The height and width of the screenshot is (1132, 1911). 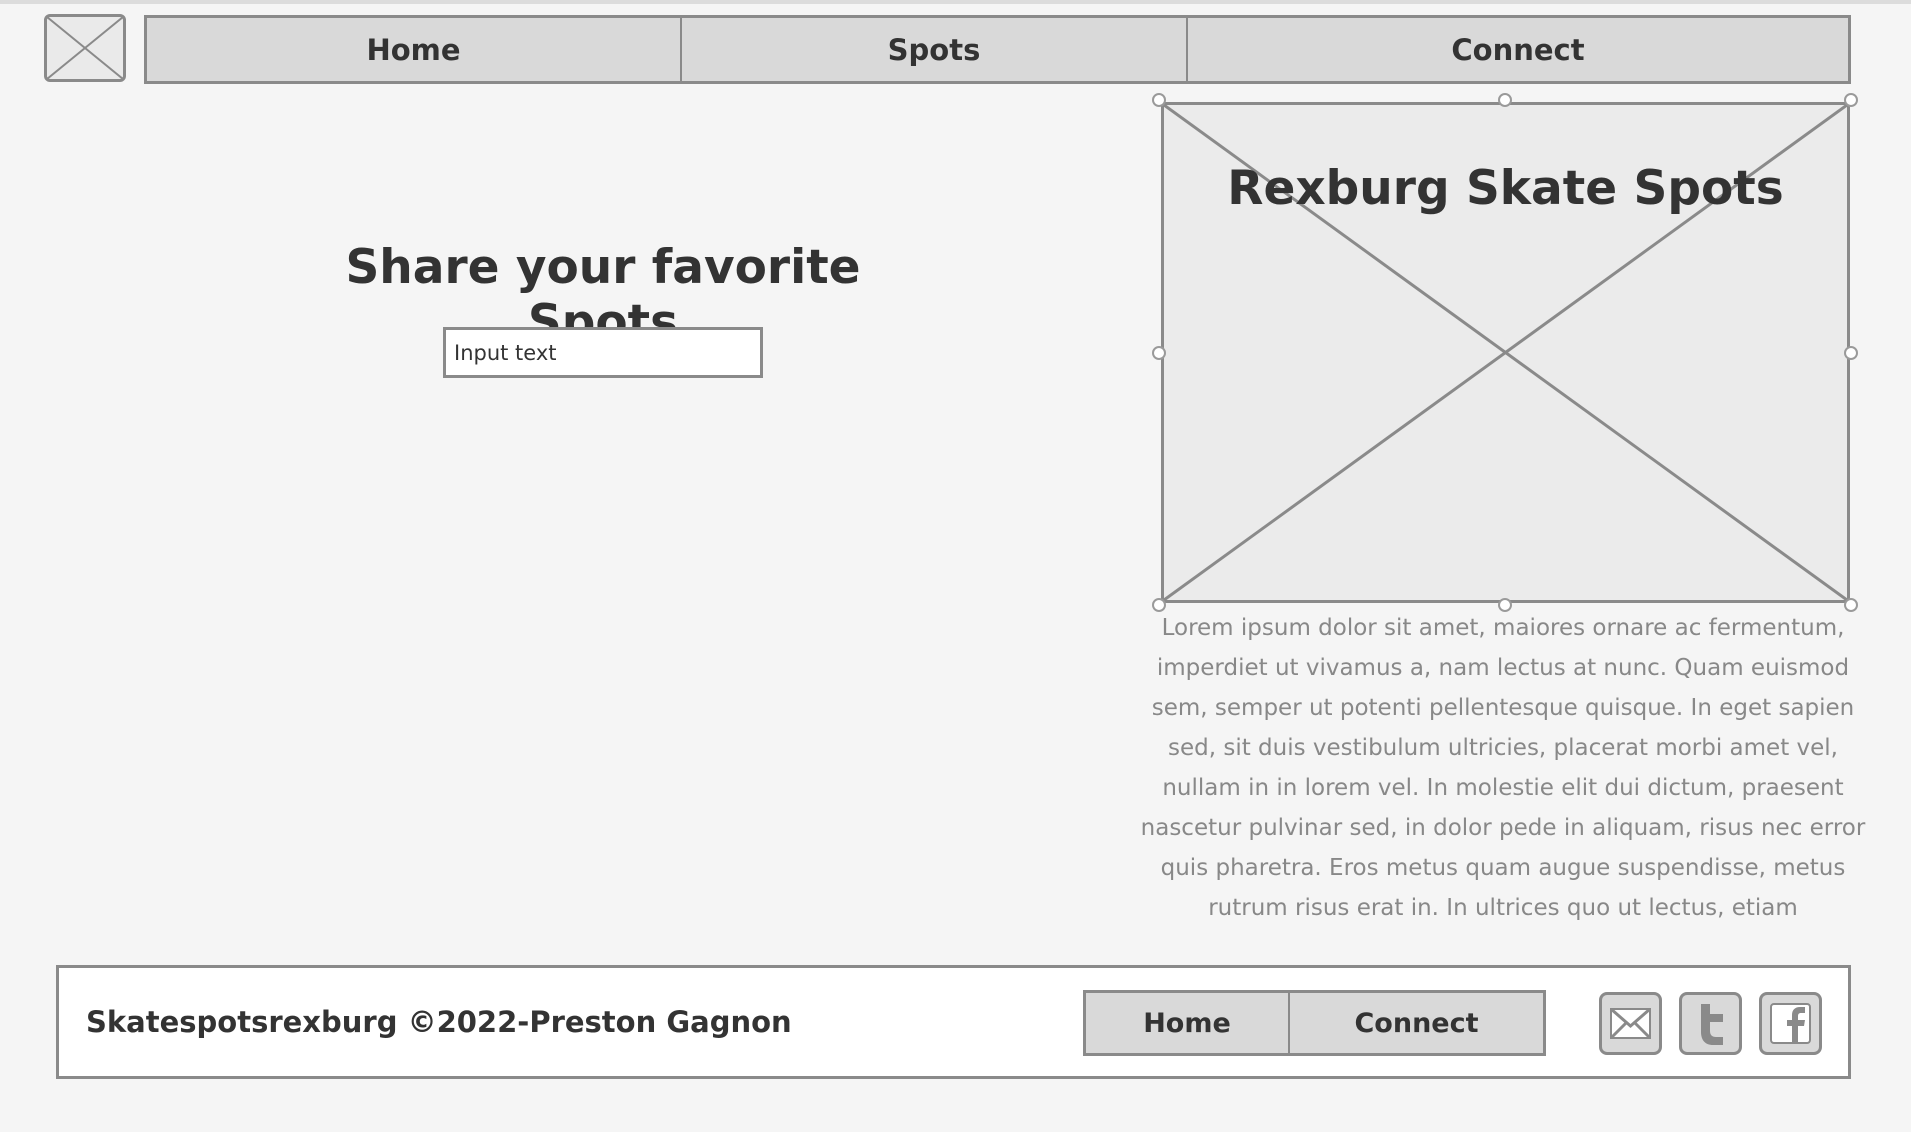 I want to click on footer-navigation: Home Connect, so click(x=1314, y=1023).